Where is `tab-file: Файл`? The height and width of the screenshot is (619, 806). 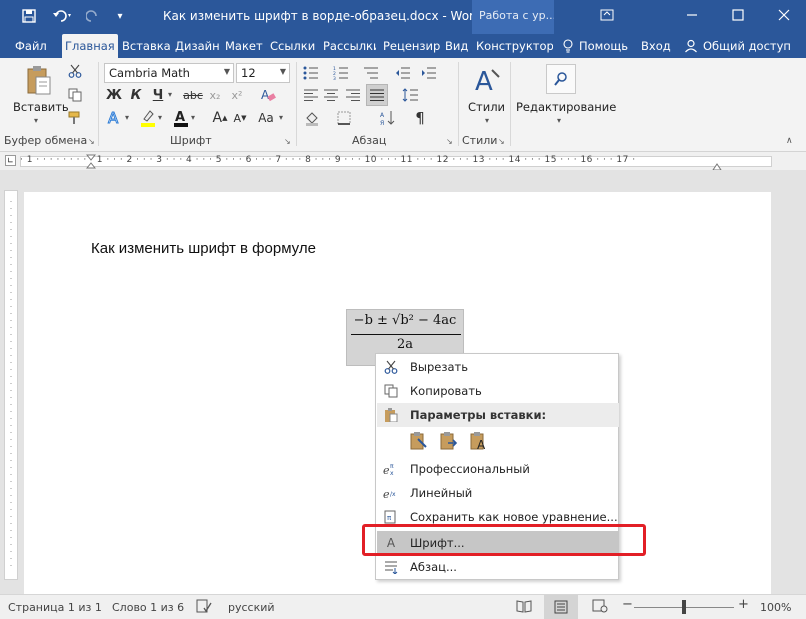 tab-file: Файл is located at coordinates (31, 46).